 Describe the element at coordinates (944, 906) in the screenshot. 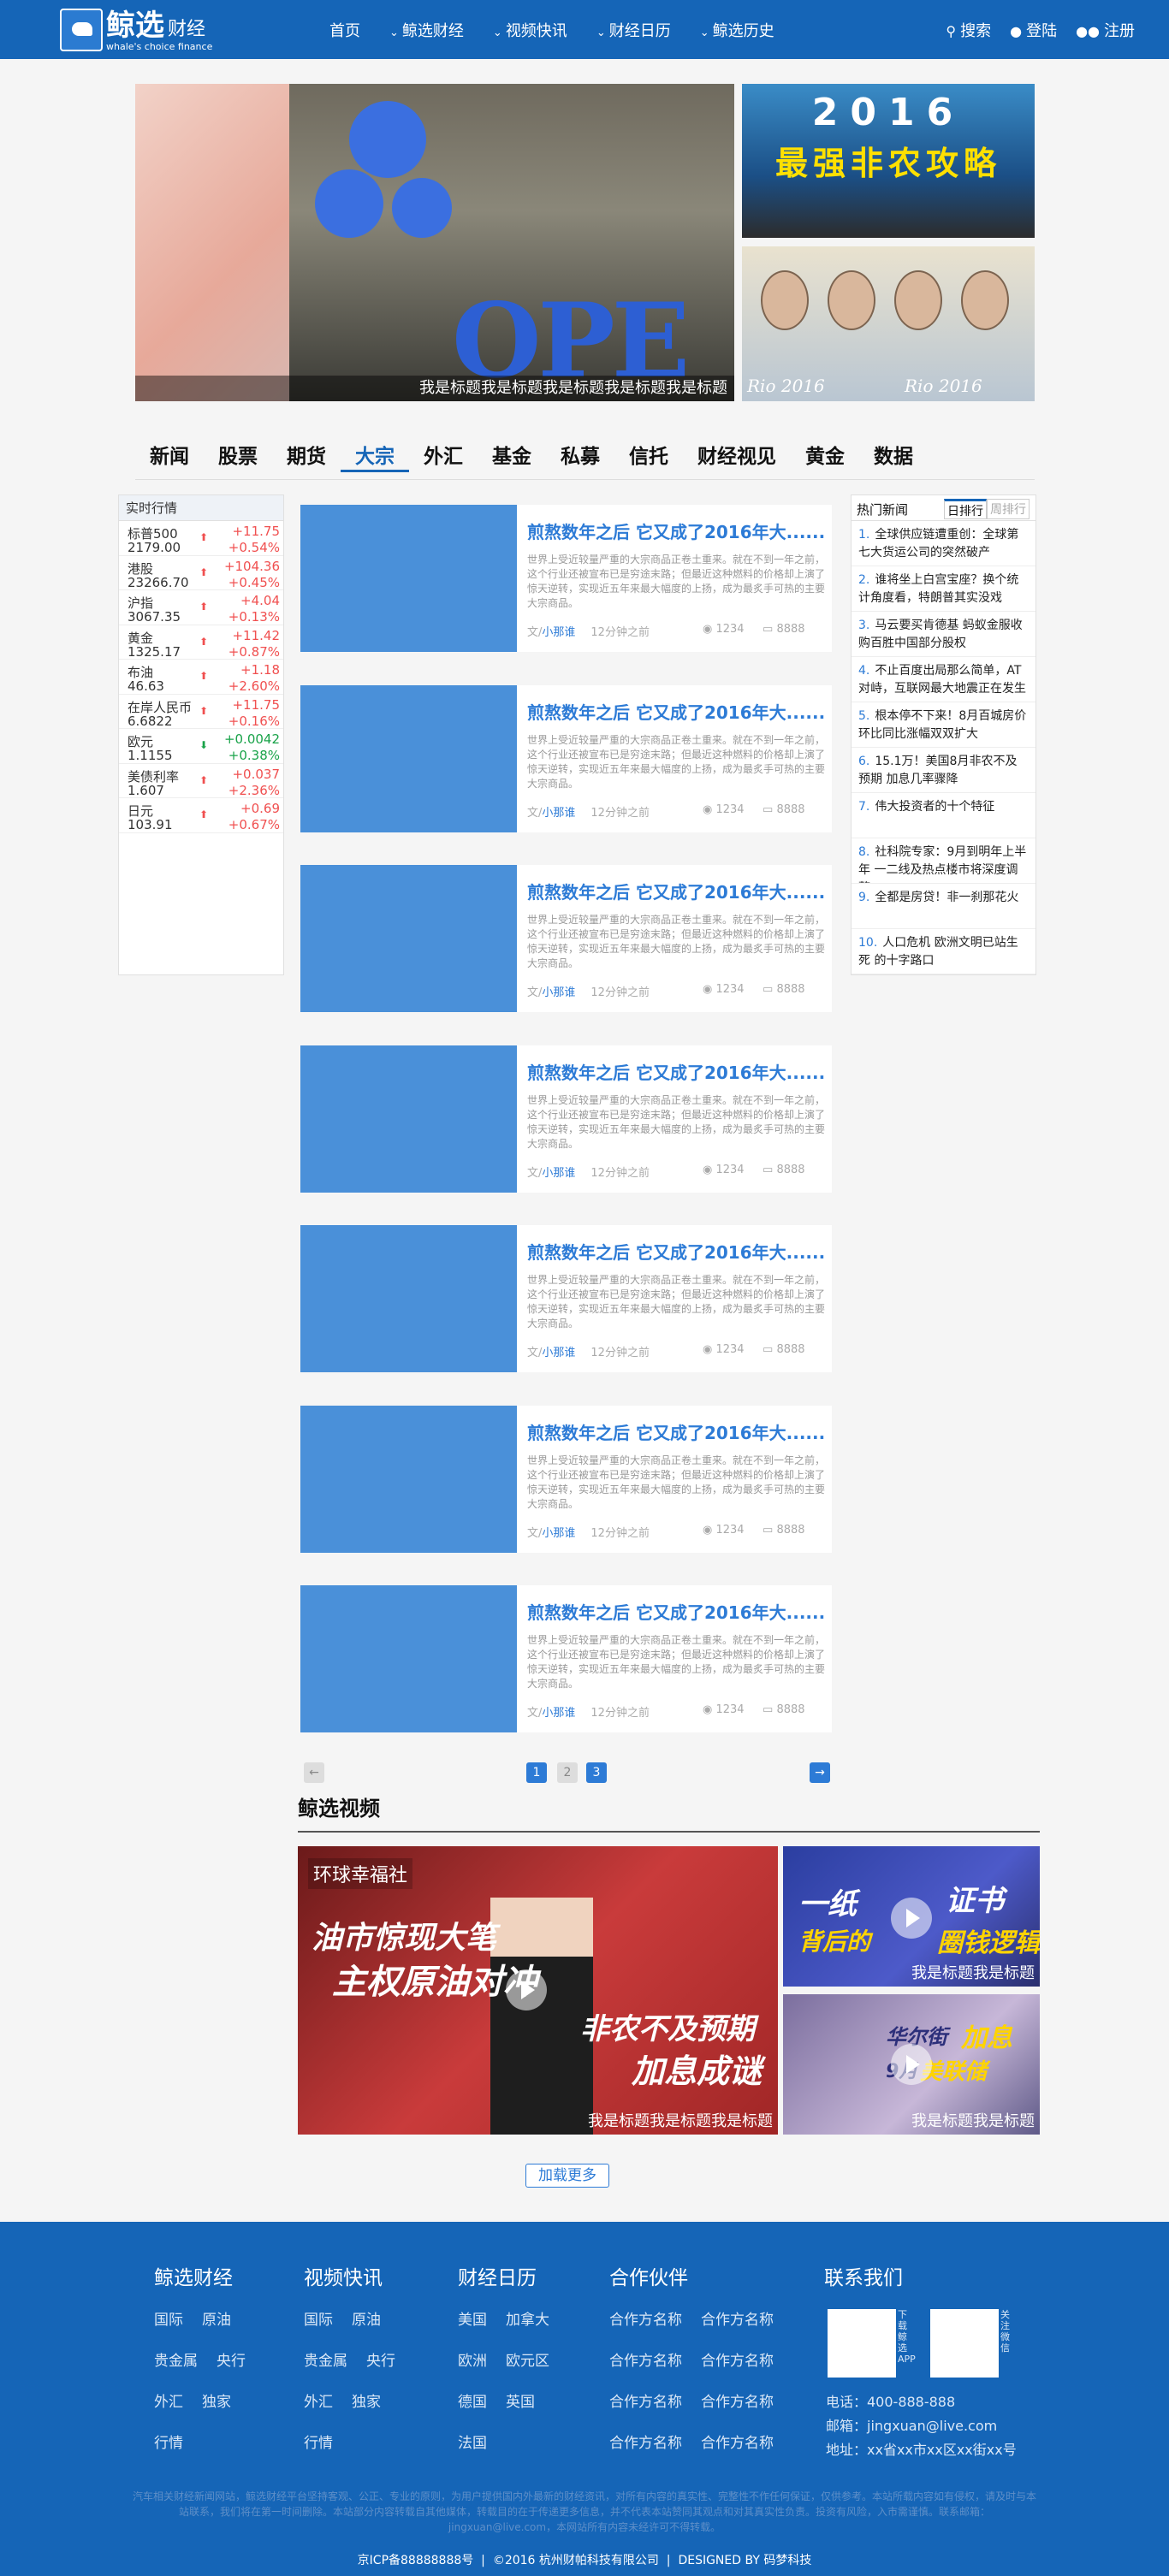

I see `hot-news-item: 9. 全都是房贷！非一刹那花火` at that location.